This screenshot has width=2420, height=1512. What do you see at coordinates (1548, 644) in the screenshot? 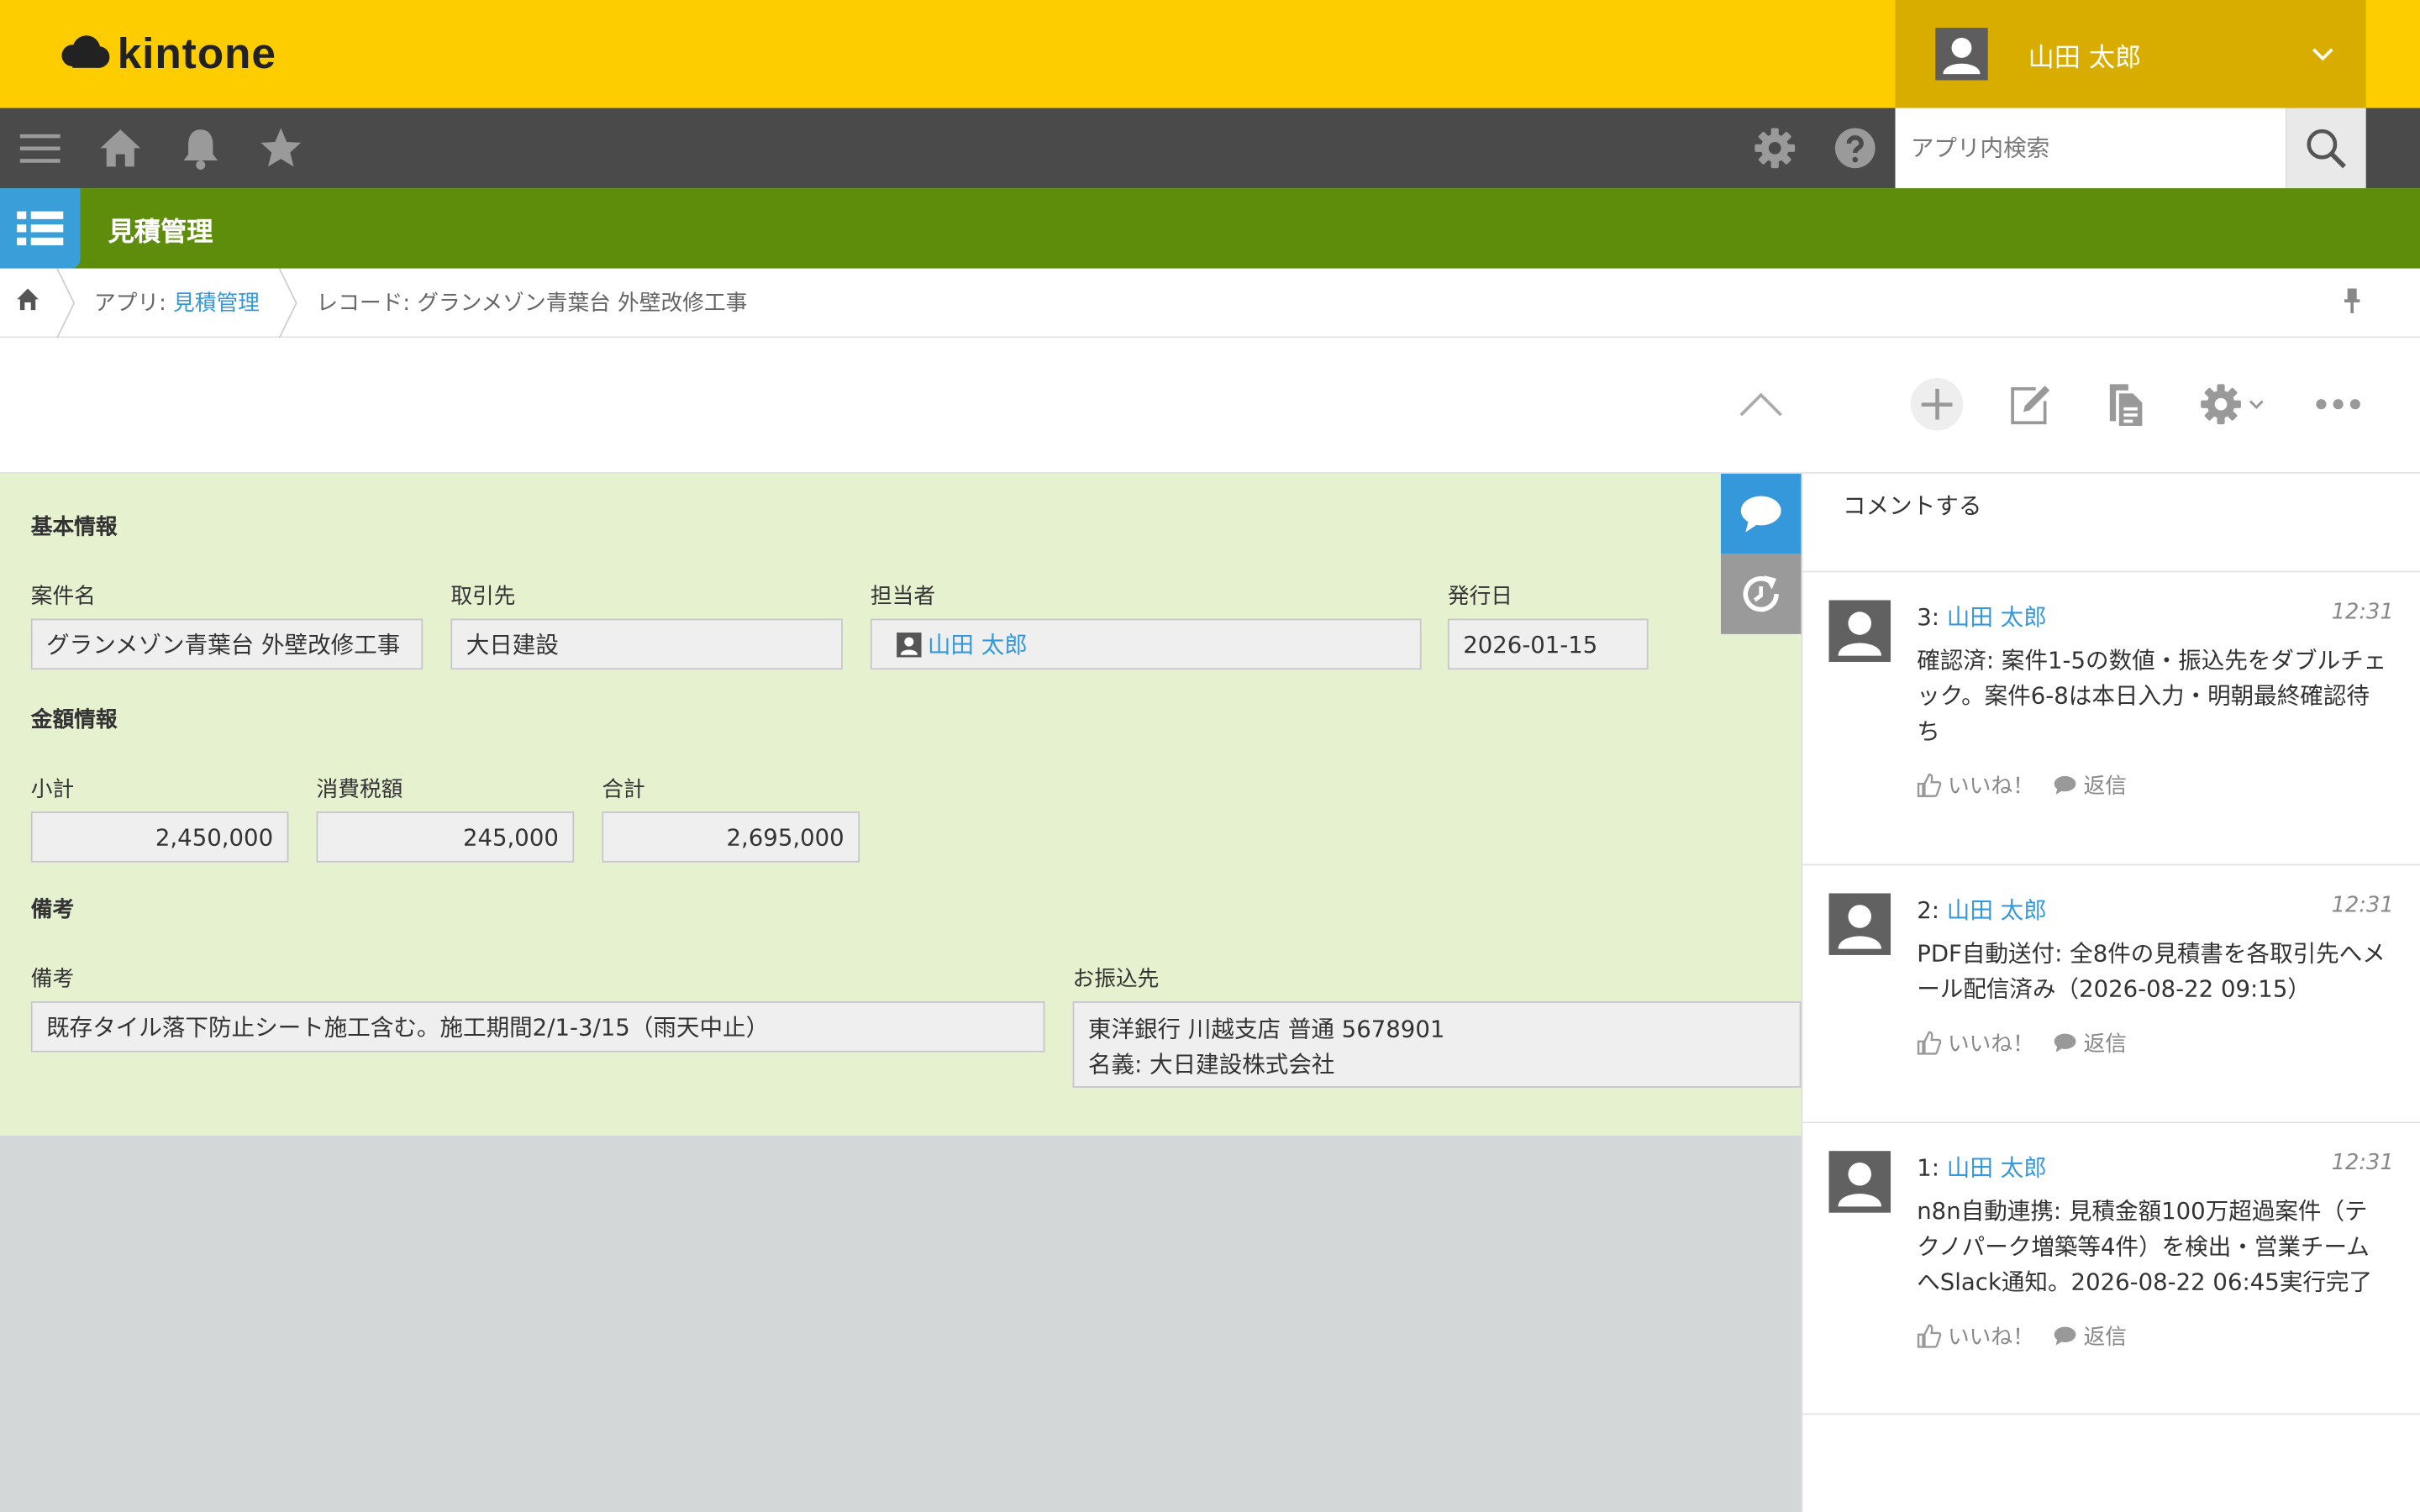
I see `issue-date-value: 2026-01-15` at bounding box center [1548, 644].